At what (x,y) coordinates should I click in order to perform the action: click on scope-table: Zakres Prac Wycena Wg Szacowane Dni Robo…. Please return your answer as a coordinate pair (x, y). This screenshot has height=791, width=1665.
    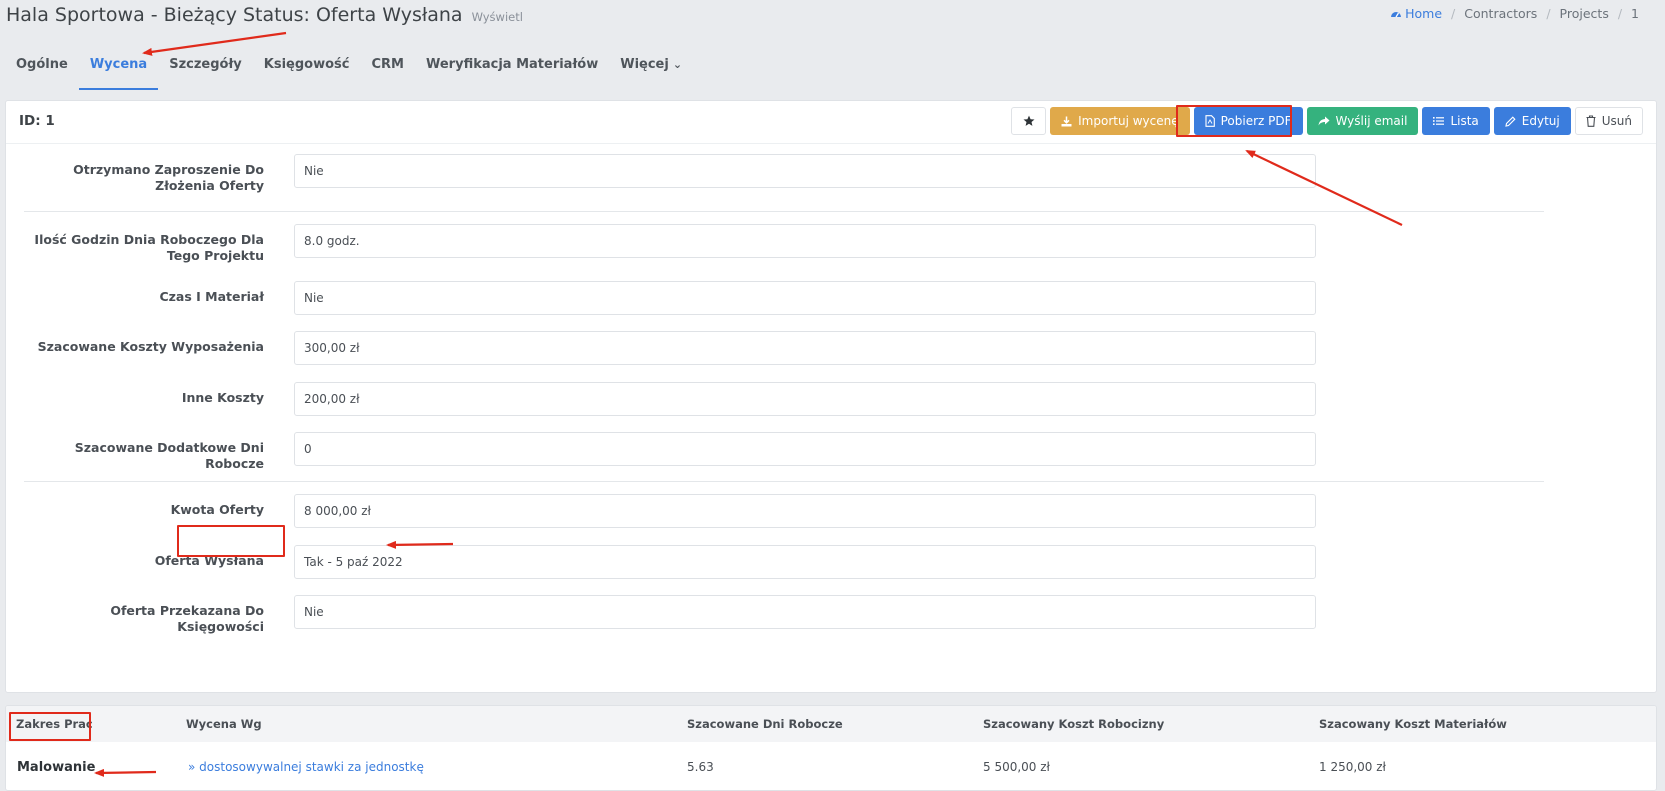
    Looking at the image, I should click on (831, 748).